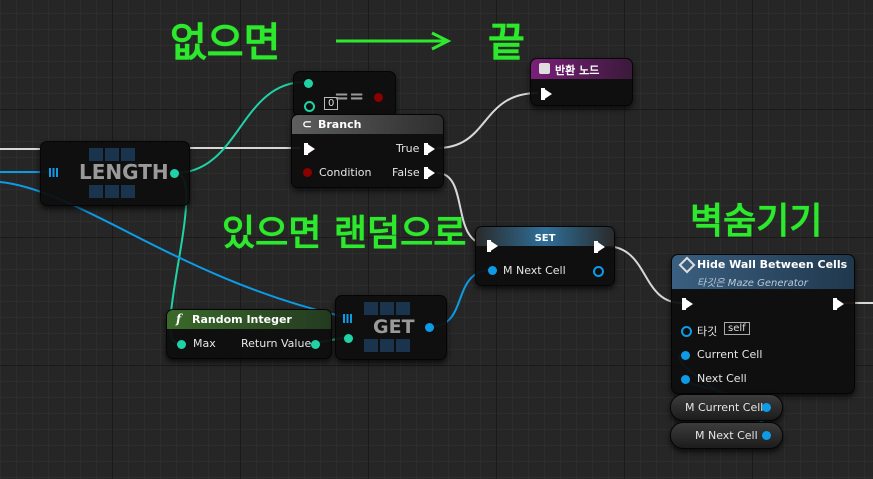 This screenshot has width=873, height=479. Describe the element at coordinates (367, 124) in the screenshot. I see `branch-header: ⊂ Branch` at that location.